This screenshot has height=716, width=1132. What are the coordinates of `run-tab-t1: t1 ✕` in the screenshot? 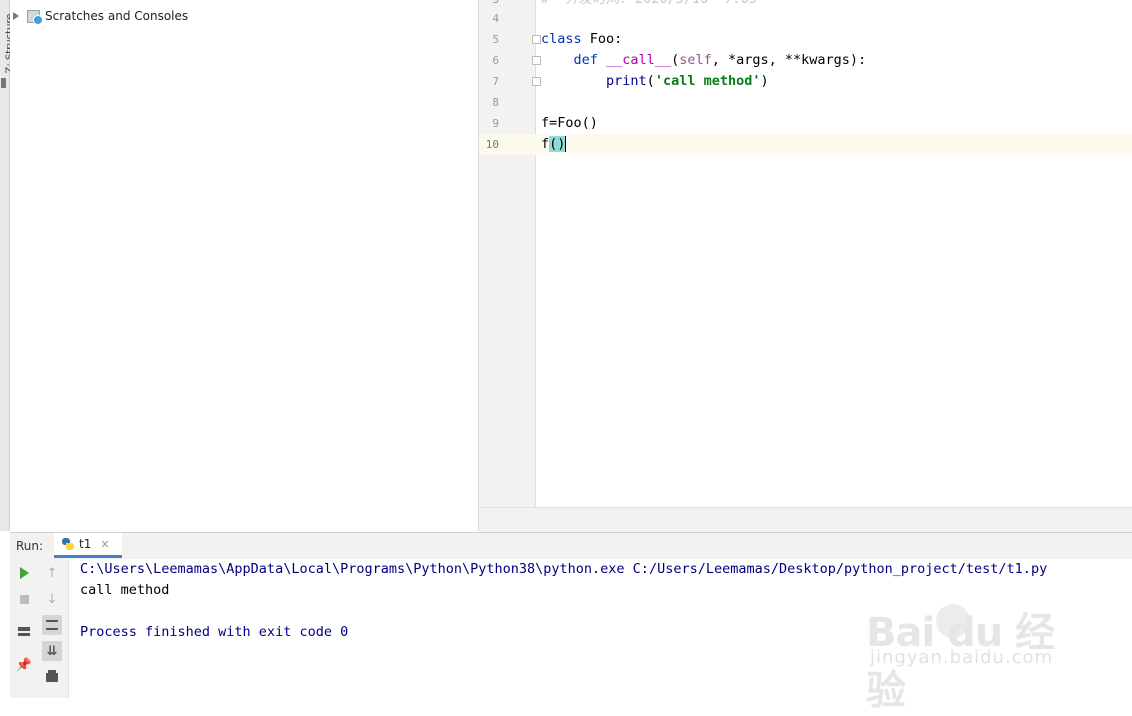 It's located at (88, 545).